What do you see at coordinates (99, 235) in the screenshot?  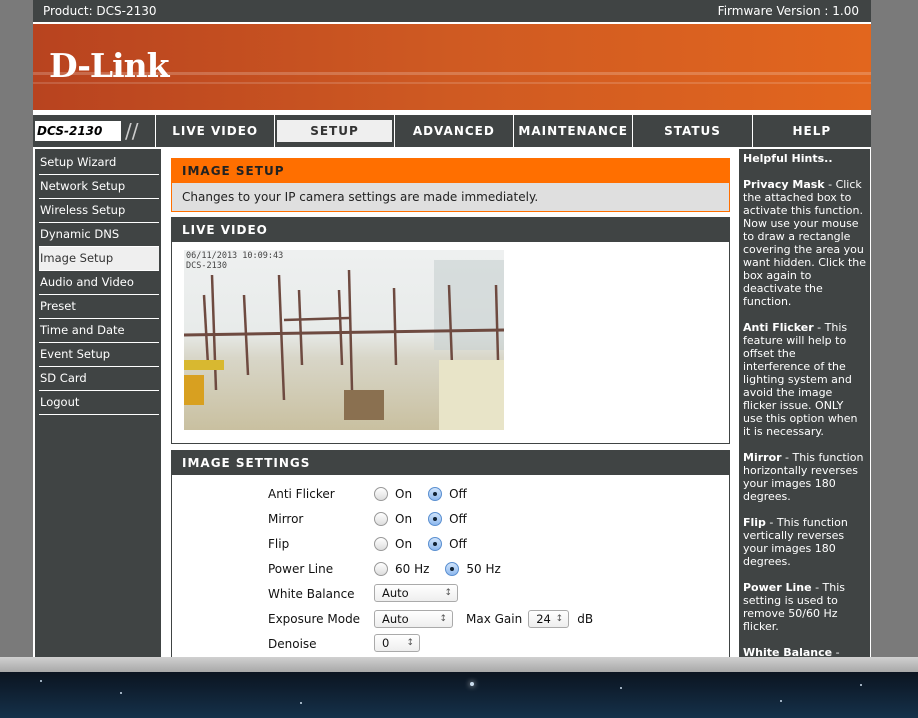 I see `sidebar-item-dynamic-dns: Dynamic DNS` at bounding box center [99, 235].